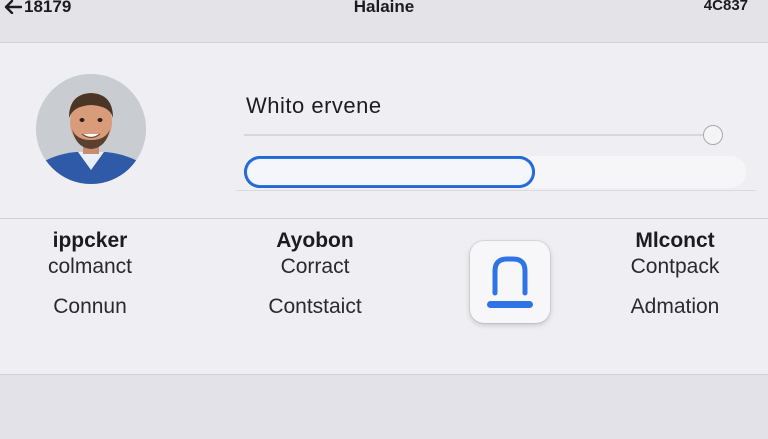 This screenshot has height=439, width=768. I want to click on footer-bar, so click(384, 407).